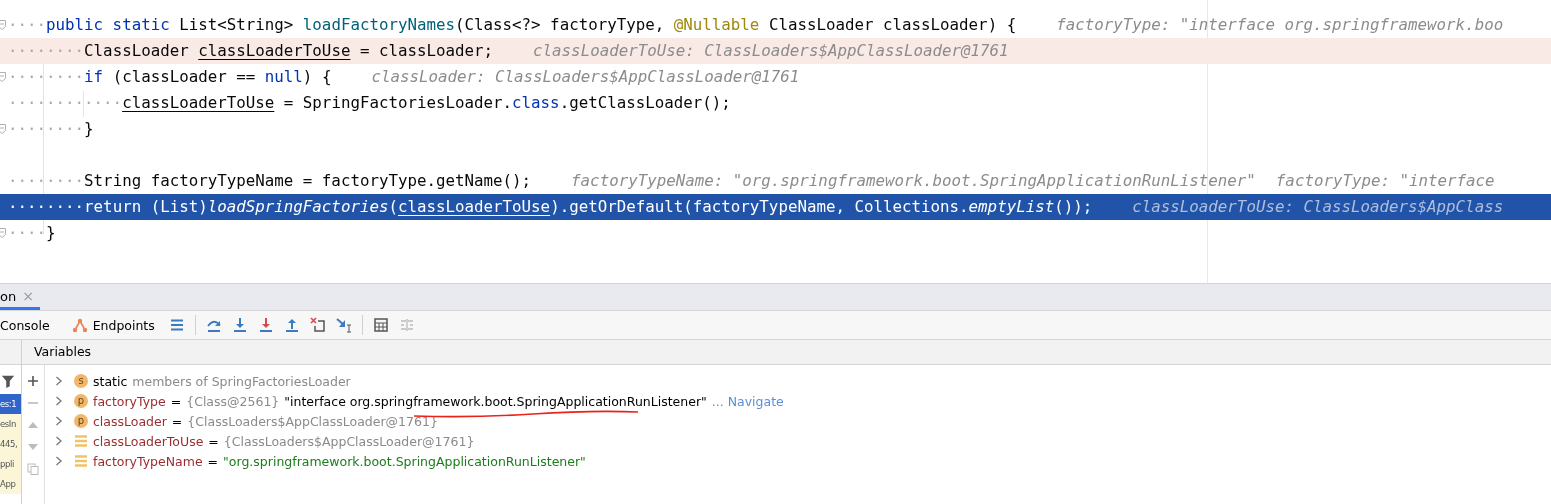 This screenshot has height=504, width=1551. I want to click on method-name: loadFactoryNames, so click(378, 24).